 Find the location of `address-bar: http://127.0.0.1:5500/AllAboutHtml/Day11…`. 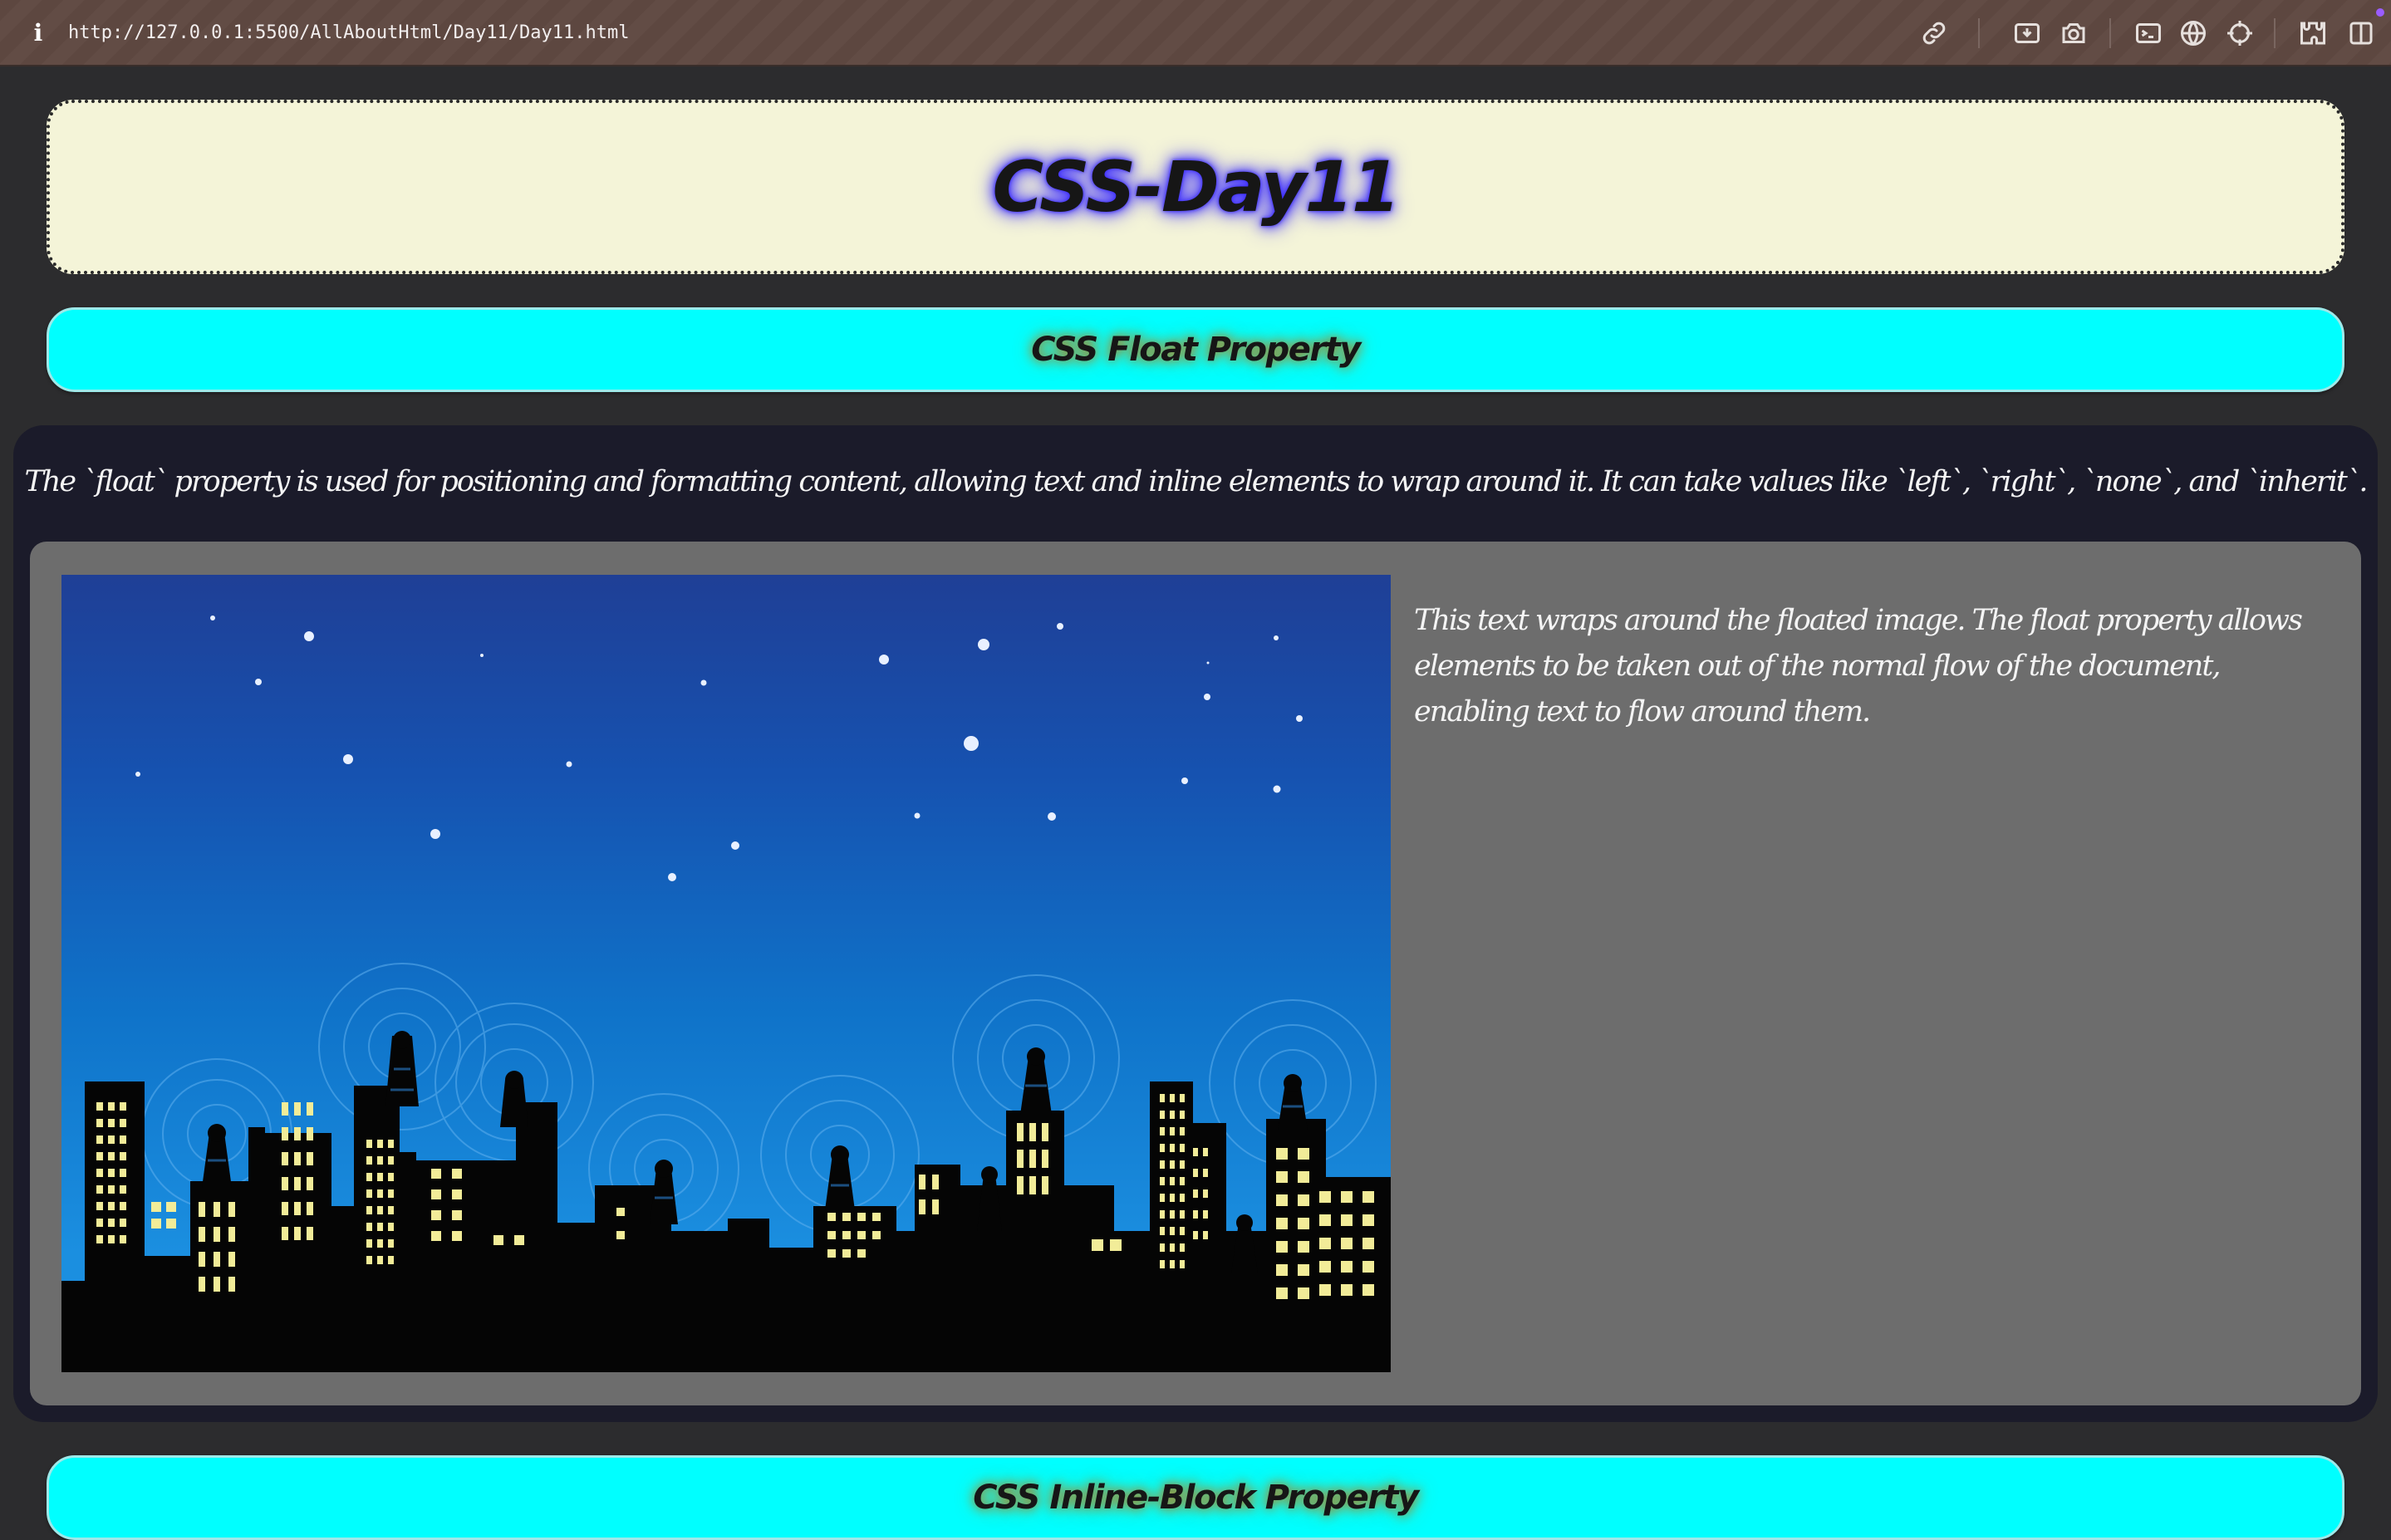

address-bar: http://127.0.0.1:5500/AllAboutHtml/Day11… is located at coordinates (349, 33).